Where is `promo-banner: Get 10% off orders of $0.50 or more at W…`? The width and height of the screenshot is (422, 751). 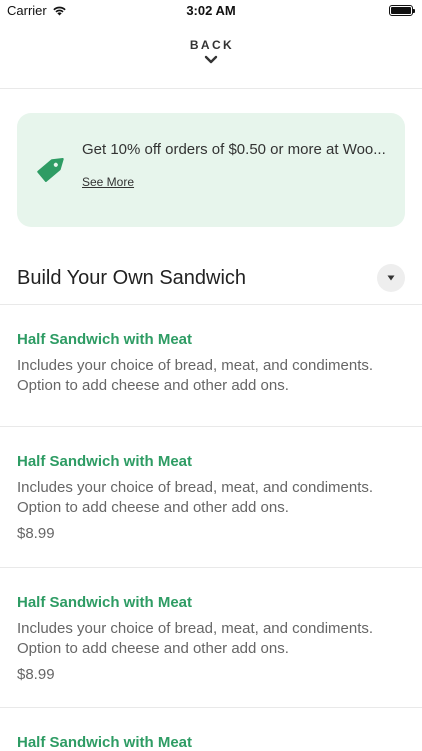 promo-banner: Get 10% off orders of $0.50 or more at W… is located at coordinates (211, 170).